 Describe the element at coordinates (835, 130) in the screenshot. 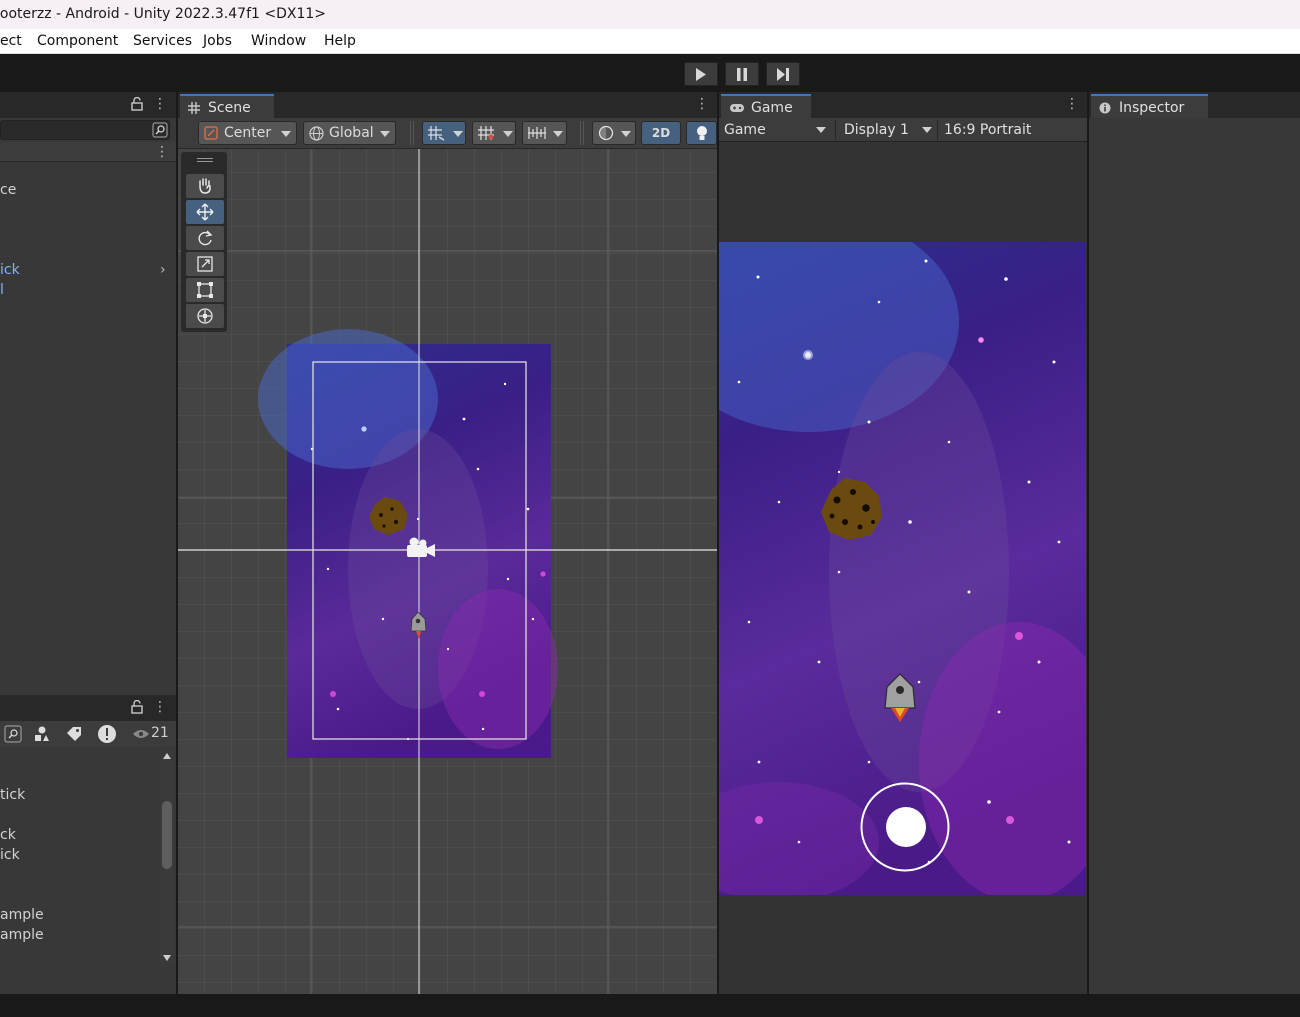

I see `toolbar-divider` at that location.